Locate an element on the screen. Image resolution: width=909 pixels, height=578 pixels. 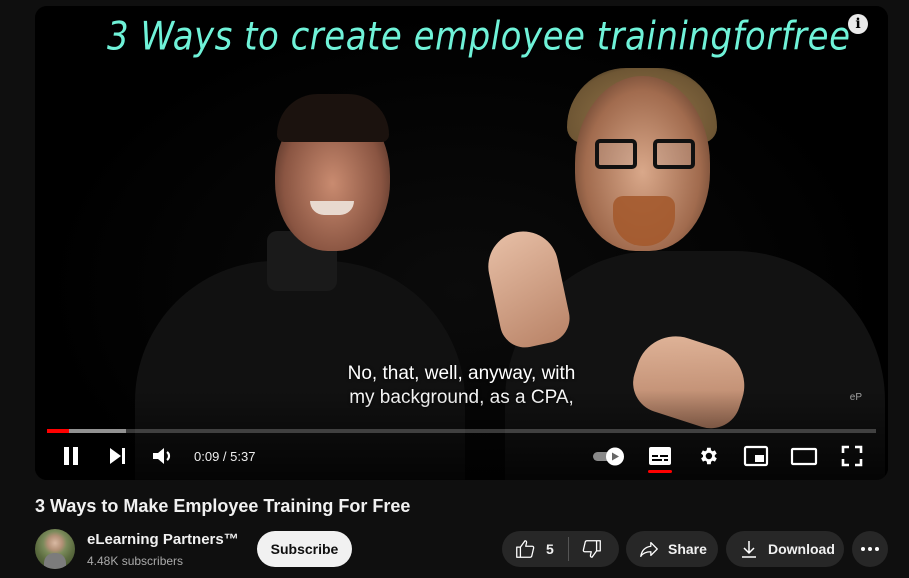
autoplay-toggle-icon is located at coordinates (608, 456).